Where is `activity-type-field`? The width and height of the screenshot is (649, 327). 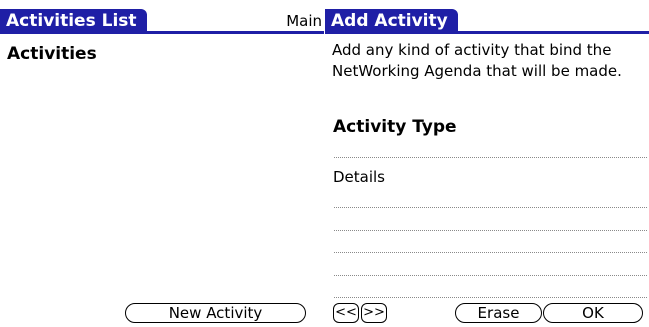
activity-type-field is located at coordinates (490, 157).